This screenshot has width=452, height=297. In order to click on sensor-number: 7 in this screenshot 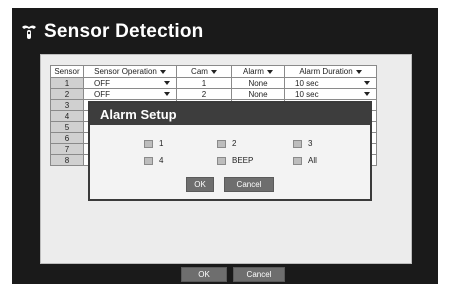, I will do `click(67, 149)`.